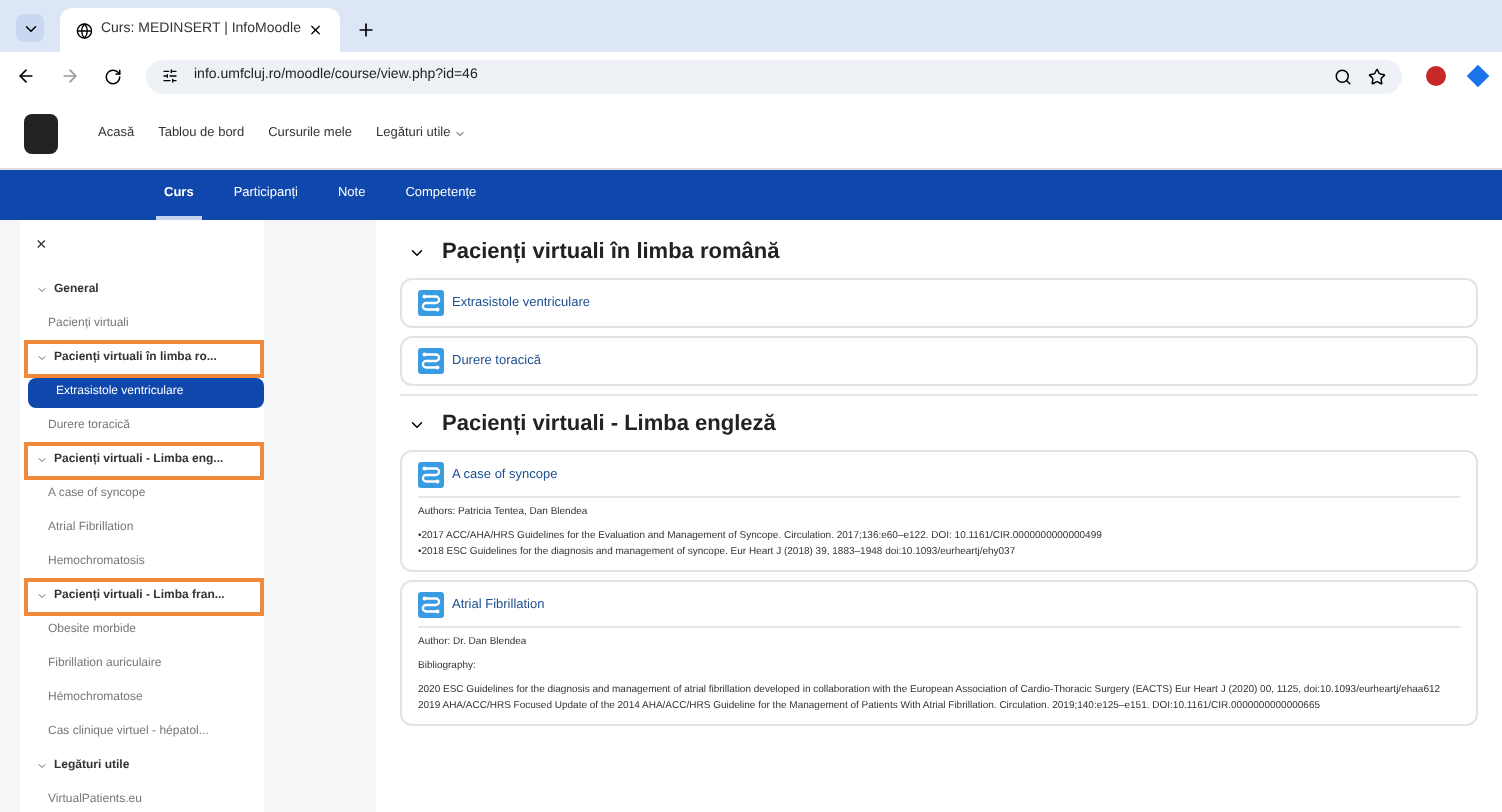 The height and width of the screenshot is (812, 1502). Describe the element at coordinates (611, 252) in the screenshot. I see `section-title: Pacienți virtuali în limba română` at that location.